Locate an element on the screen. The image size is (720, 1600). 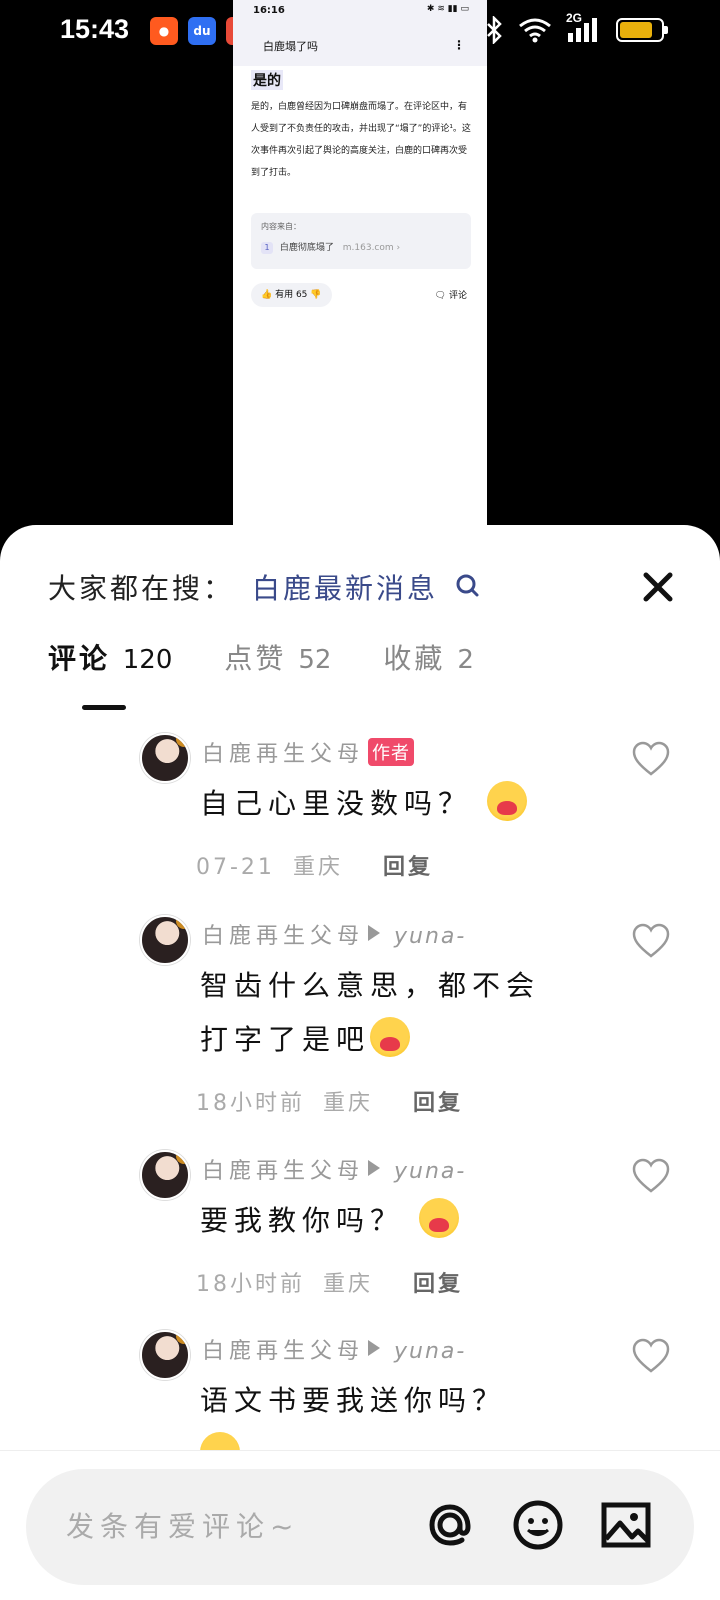
preview-ref-label: 内容来自： is located at coordinates (281, 226).